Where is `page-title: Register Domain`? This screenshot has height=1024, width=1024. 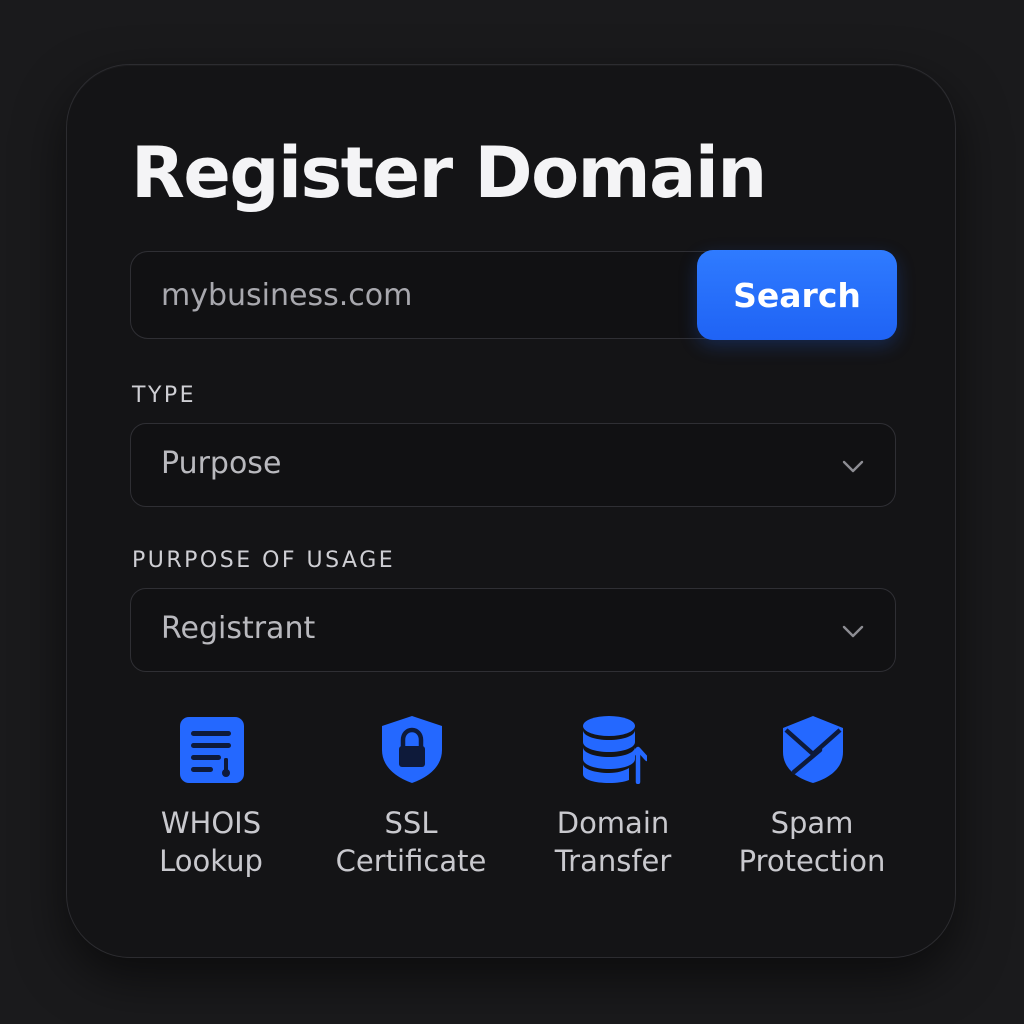 page-title: Register Domain is located at coordinates (449, 173).